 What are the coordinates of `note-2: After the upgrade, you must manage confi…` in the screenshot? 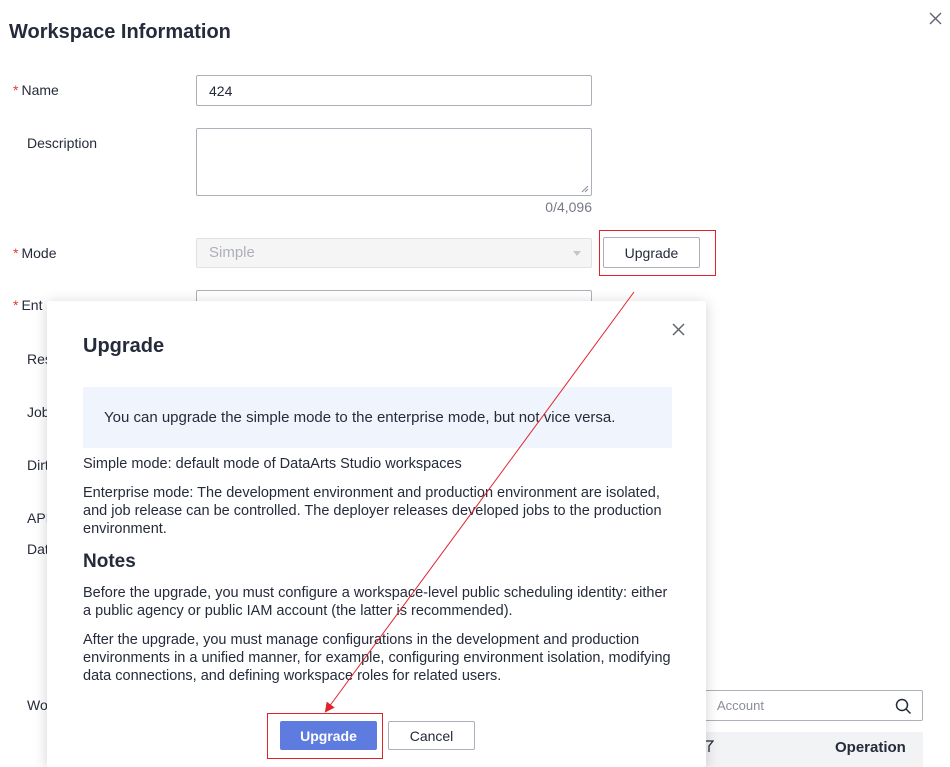 It's located at (377, 658).